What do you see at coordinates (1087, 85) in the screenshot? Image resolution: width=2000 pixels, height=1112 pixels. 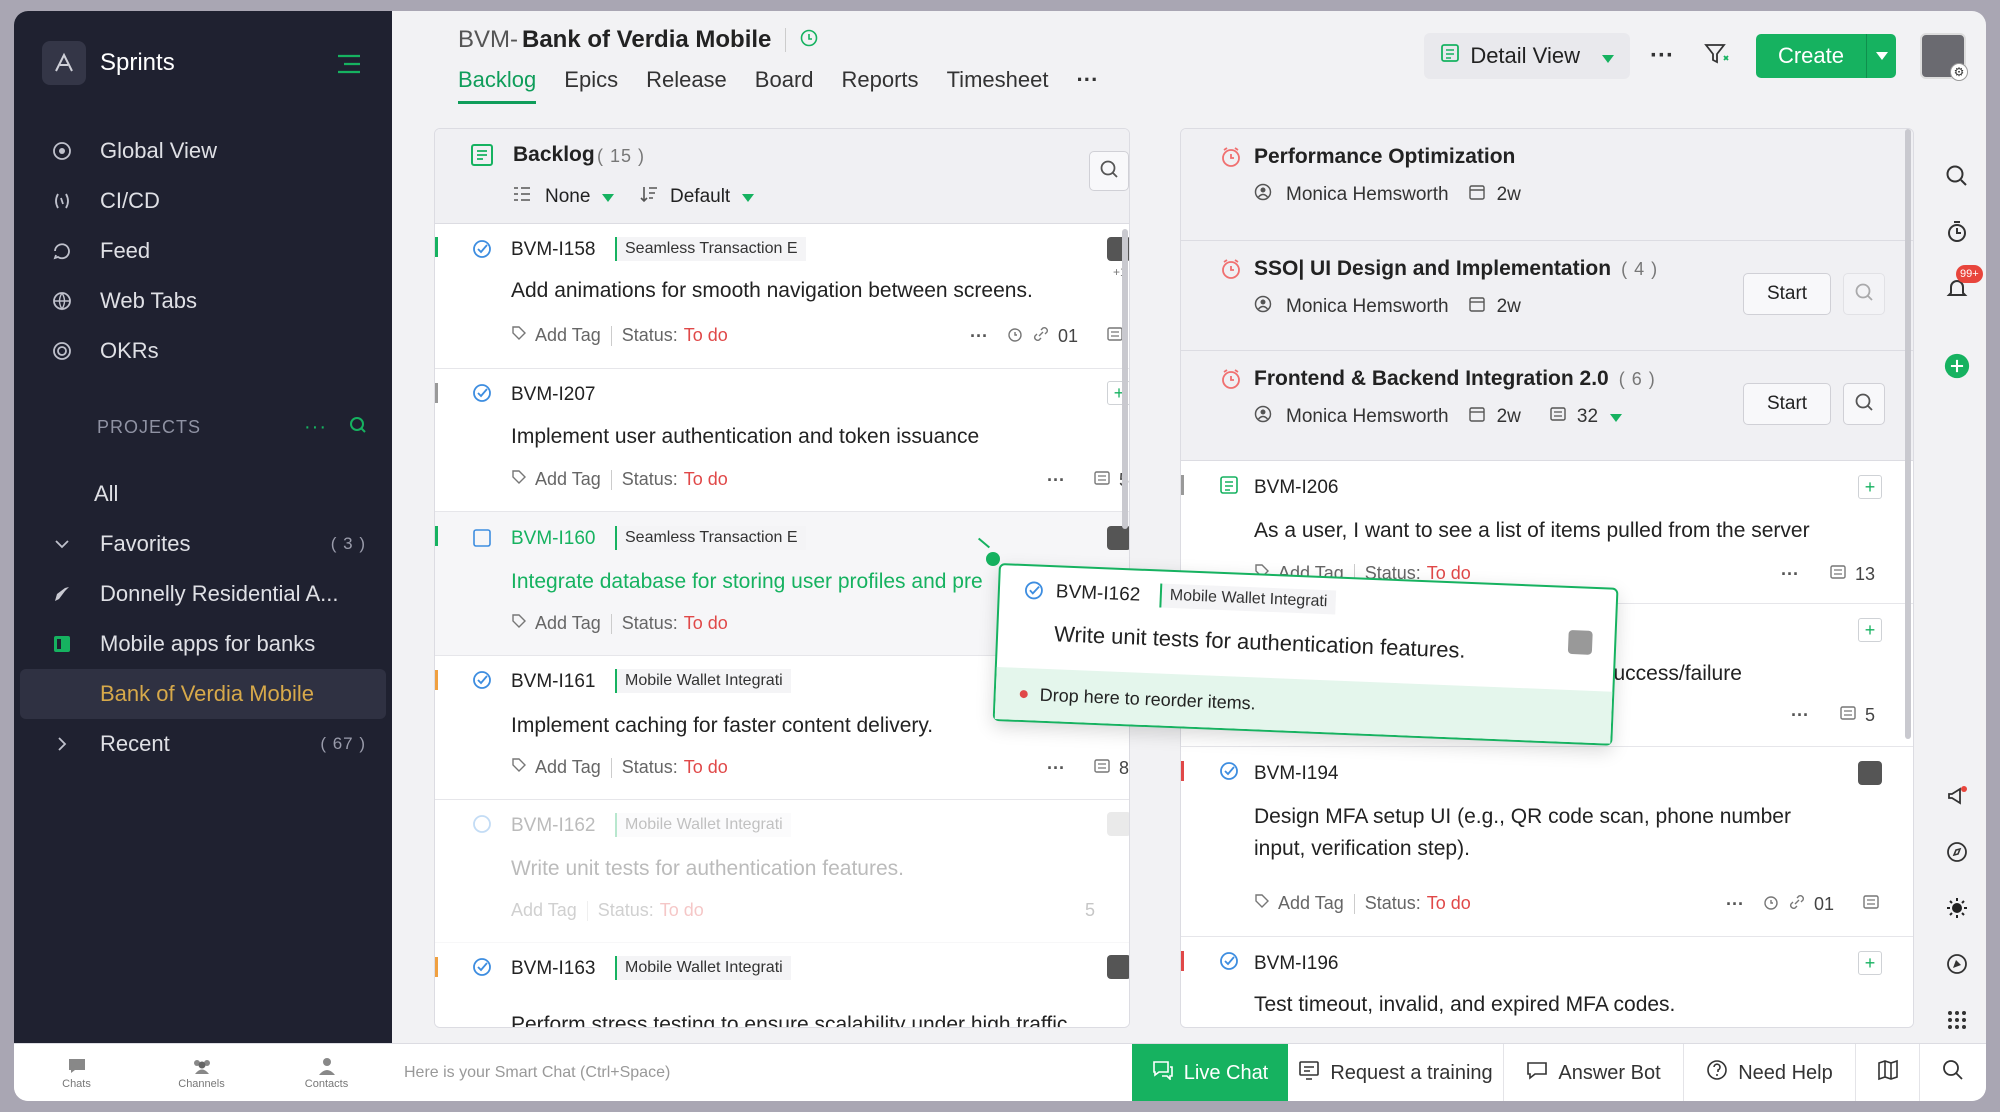 I see `tabs-more-icon: ···` at bounding box center [1087, 85].